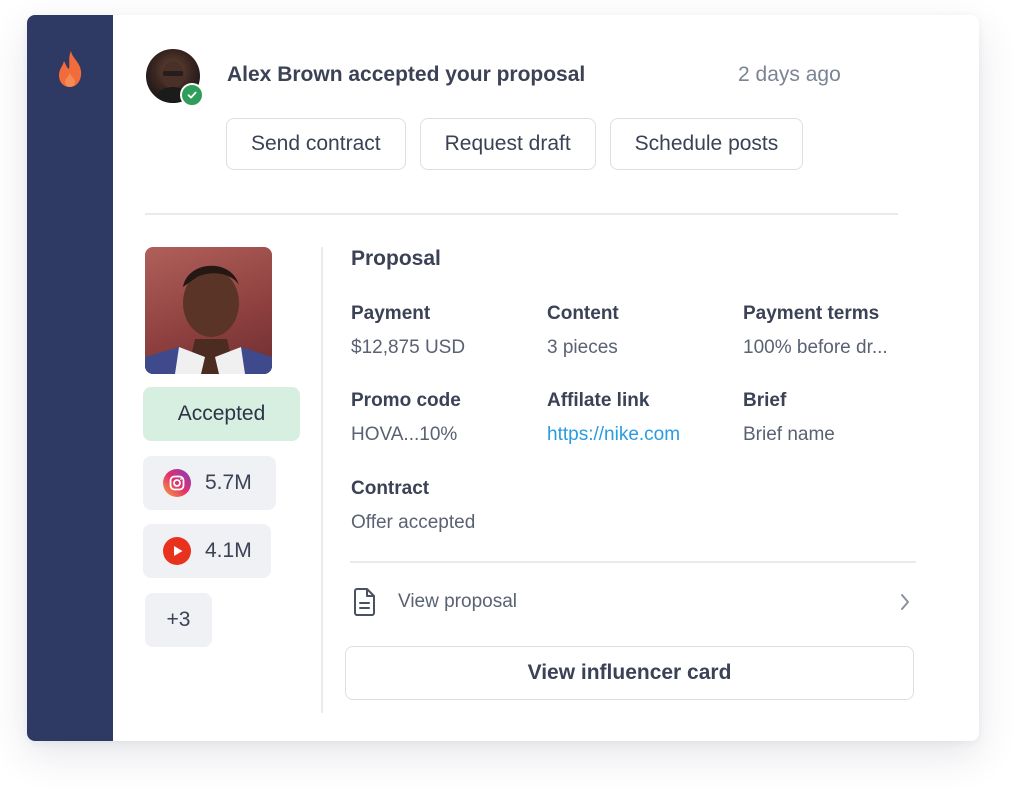  I want to click on schedule-posts-button: Schedule posts, so click(706, 144).